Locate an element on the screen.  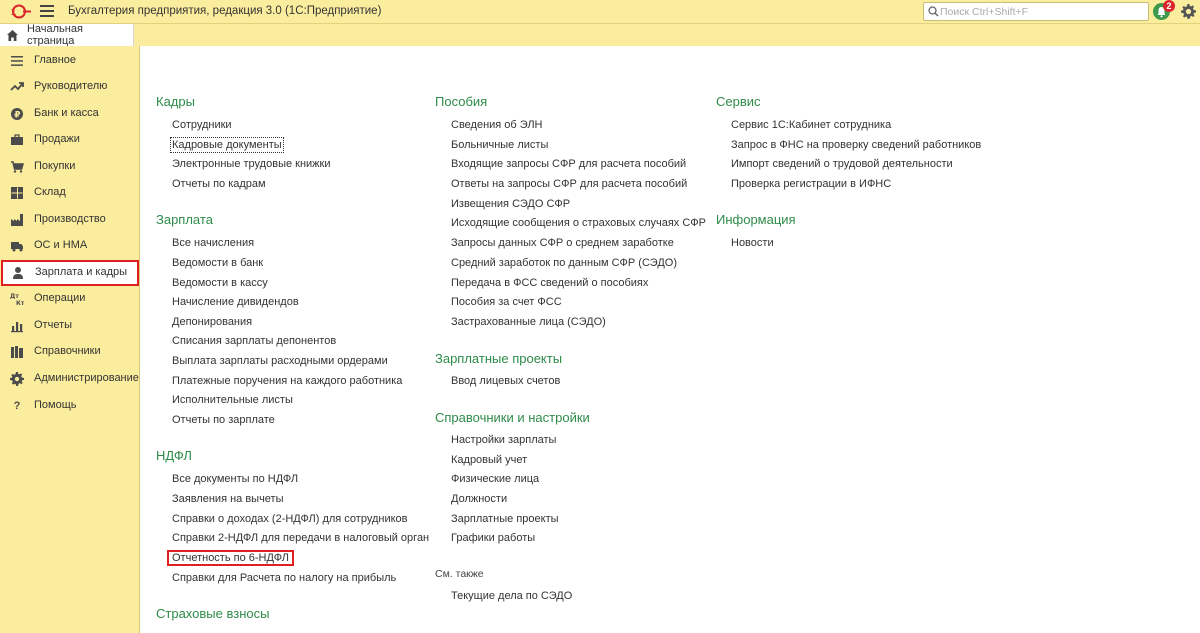
sidebar-item-directories: Справочники is located at coordinates (70, 352).